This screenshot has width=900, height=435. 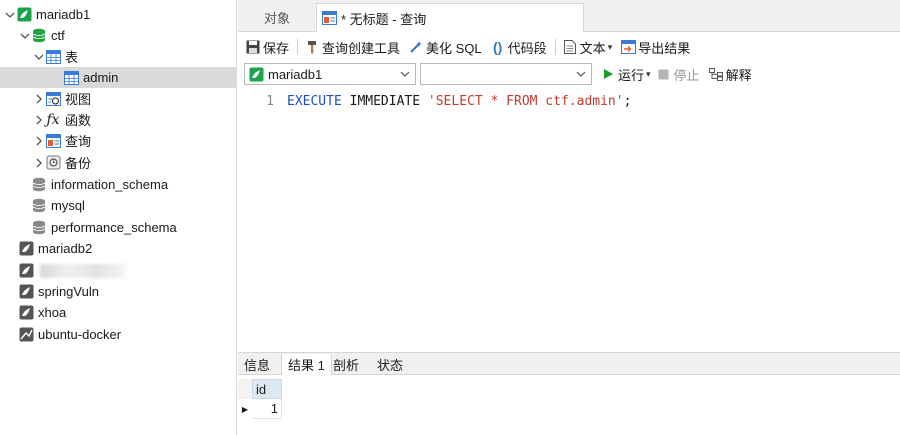 I want to click on tab-profile: 剖析, so click(x=346, y=364).